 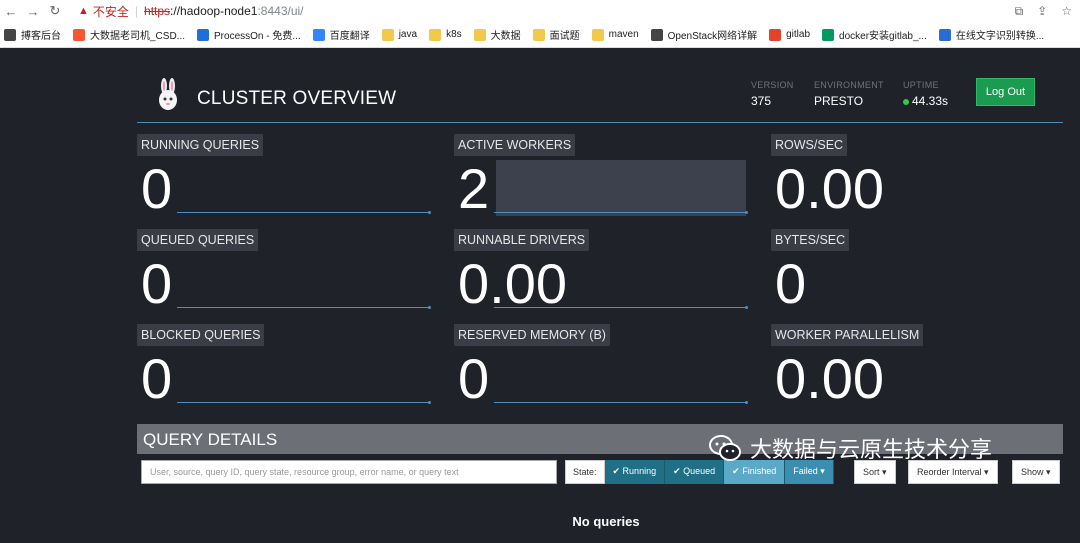 What do you see at coordinates (810, 240) in the screenshot?
I see `stat-label: BYTES/SEC` at bounding box center [810, 240].